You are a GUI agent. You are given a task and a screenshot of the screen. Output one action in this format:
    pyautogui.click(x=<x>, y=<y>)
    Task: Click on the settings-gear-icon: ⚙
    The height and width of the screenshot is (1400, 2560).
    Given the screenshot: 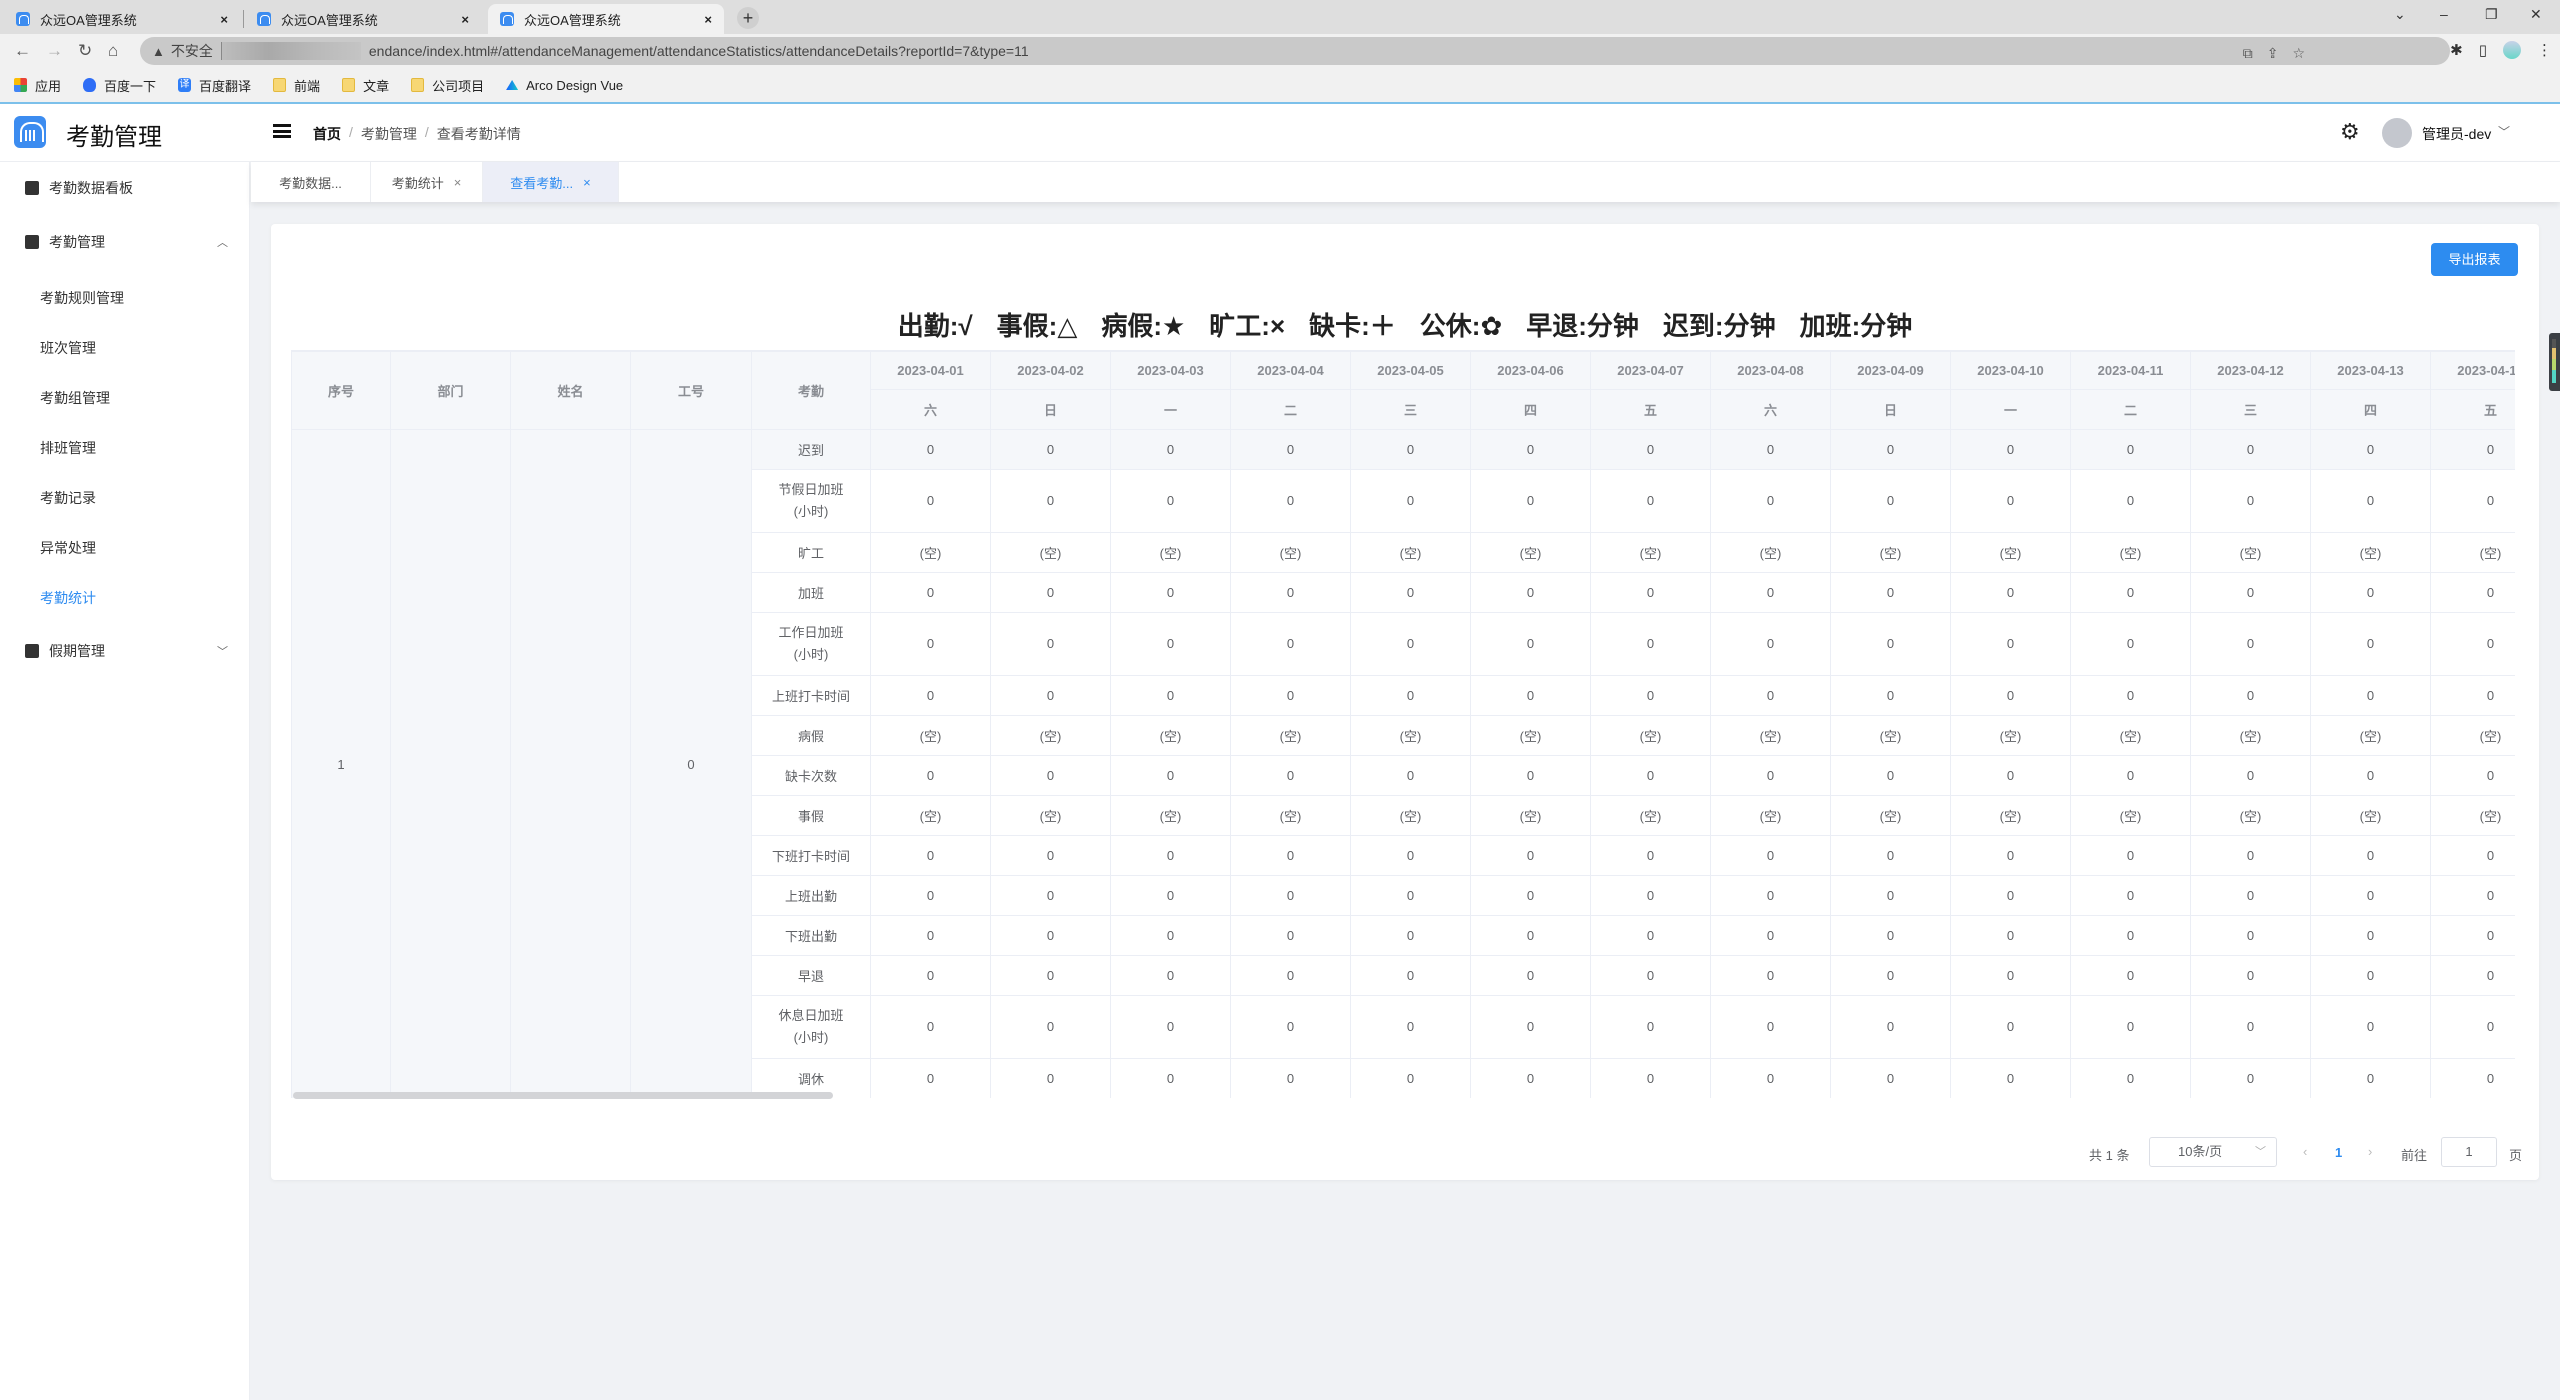 What is the action you would take?
    pyautogui.click(x=2350, y=132)
    